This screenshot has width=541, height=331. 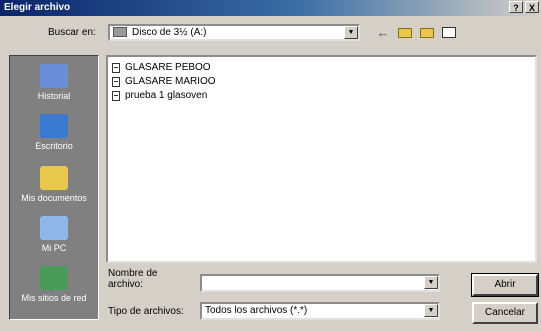 What do you see at coordinates (170, 81) in the screenshot?
I see `file-name: GLASARE MARIOO` at bounding box center [170, 81].